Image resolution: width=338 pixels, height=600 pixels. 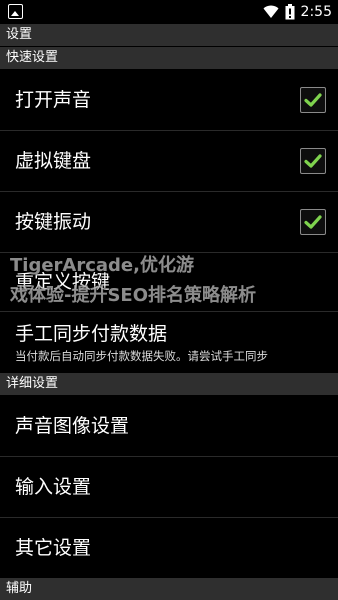 What do you see at coordinates (53, 161) in the screenshot?
I see `setting-label: 虚拟键盘` at bounding box center [53, 161].